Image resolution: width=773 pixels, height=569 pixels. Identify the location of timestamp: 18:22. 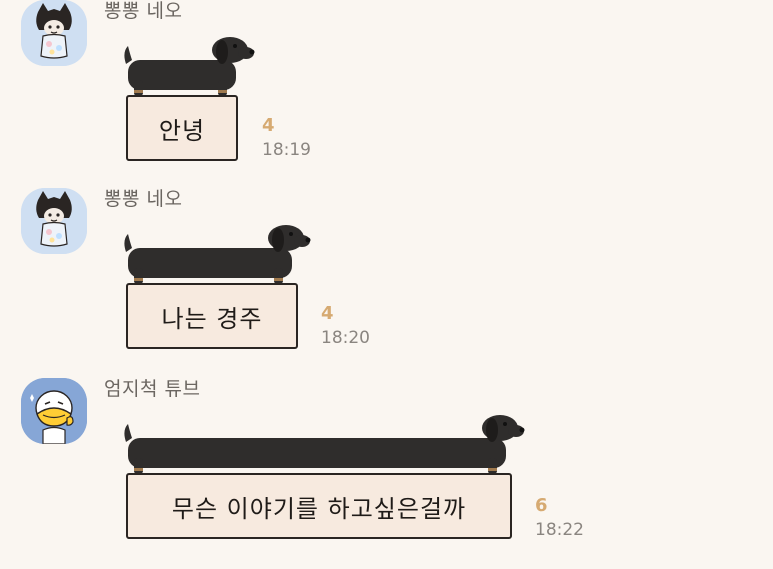
(559, 530).